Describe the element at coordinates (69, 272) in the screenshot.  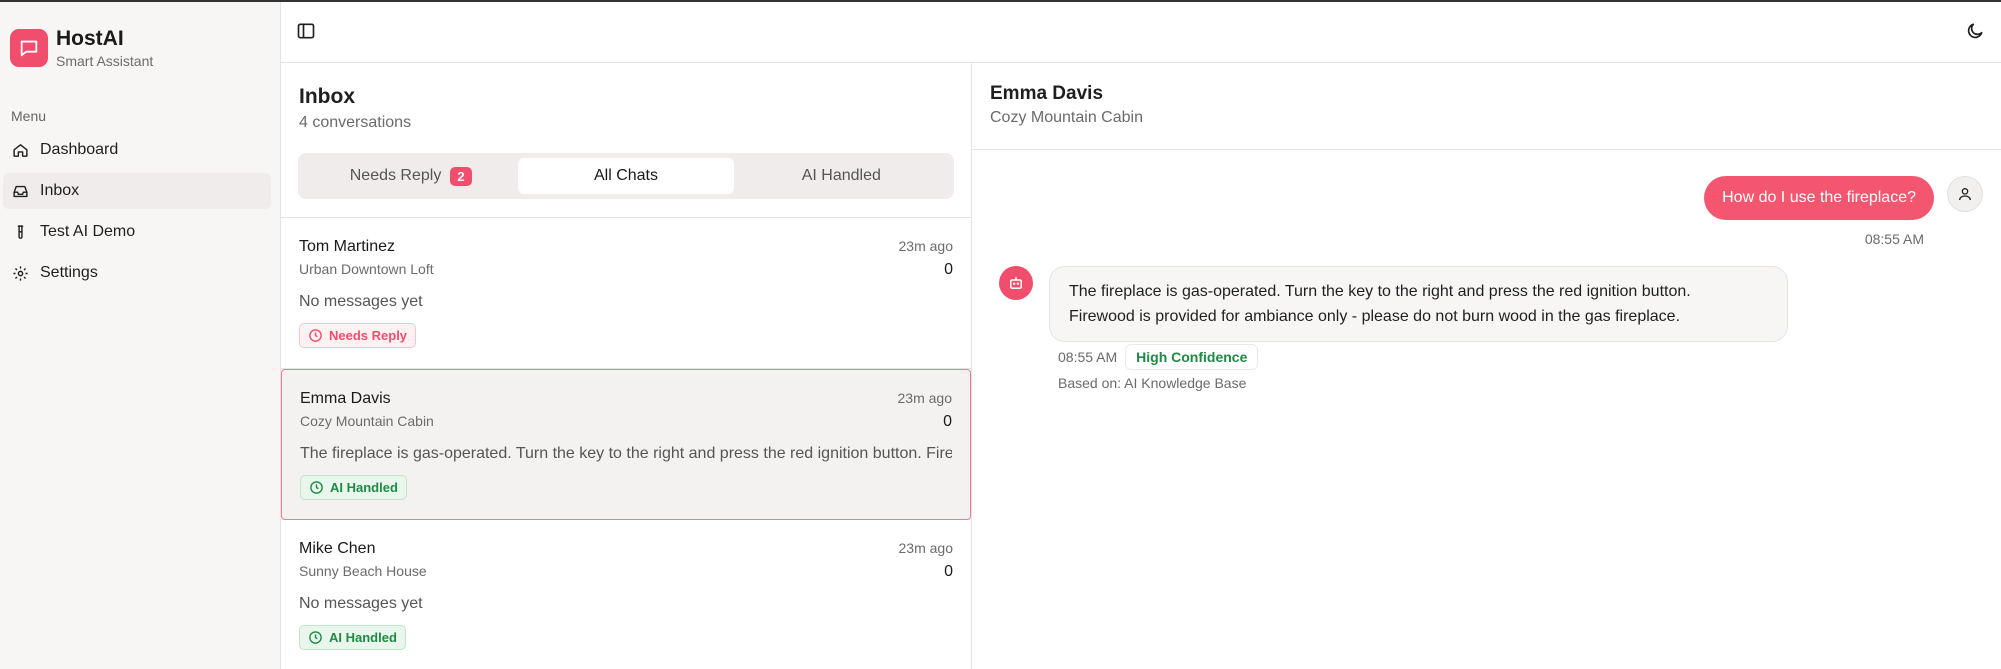
I see `sidebar-item-label: Settings` at that location.